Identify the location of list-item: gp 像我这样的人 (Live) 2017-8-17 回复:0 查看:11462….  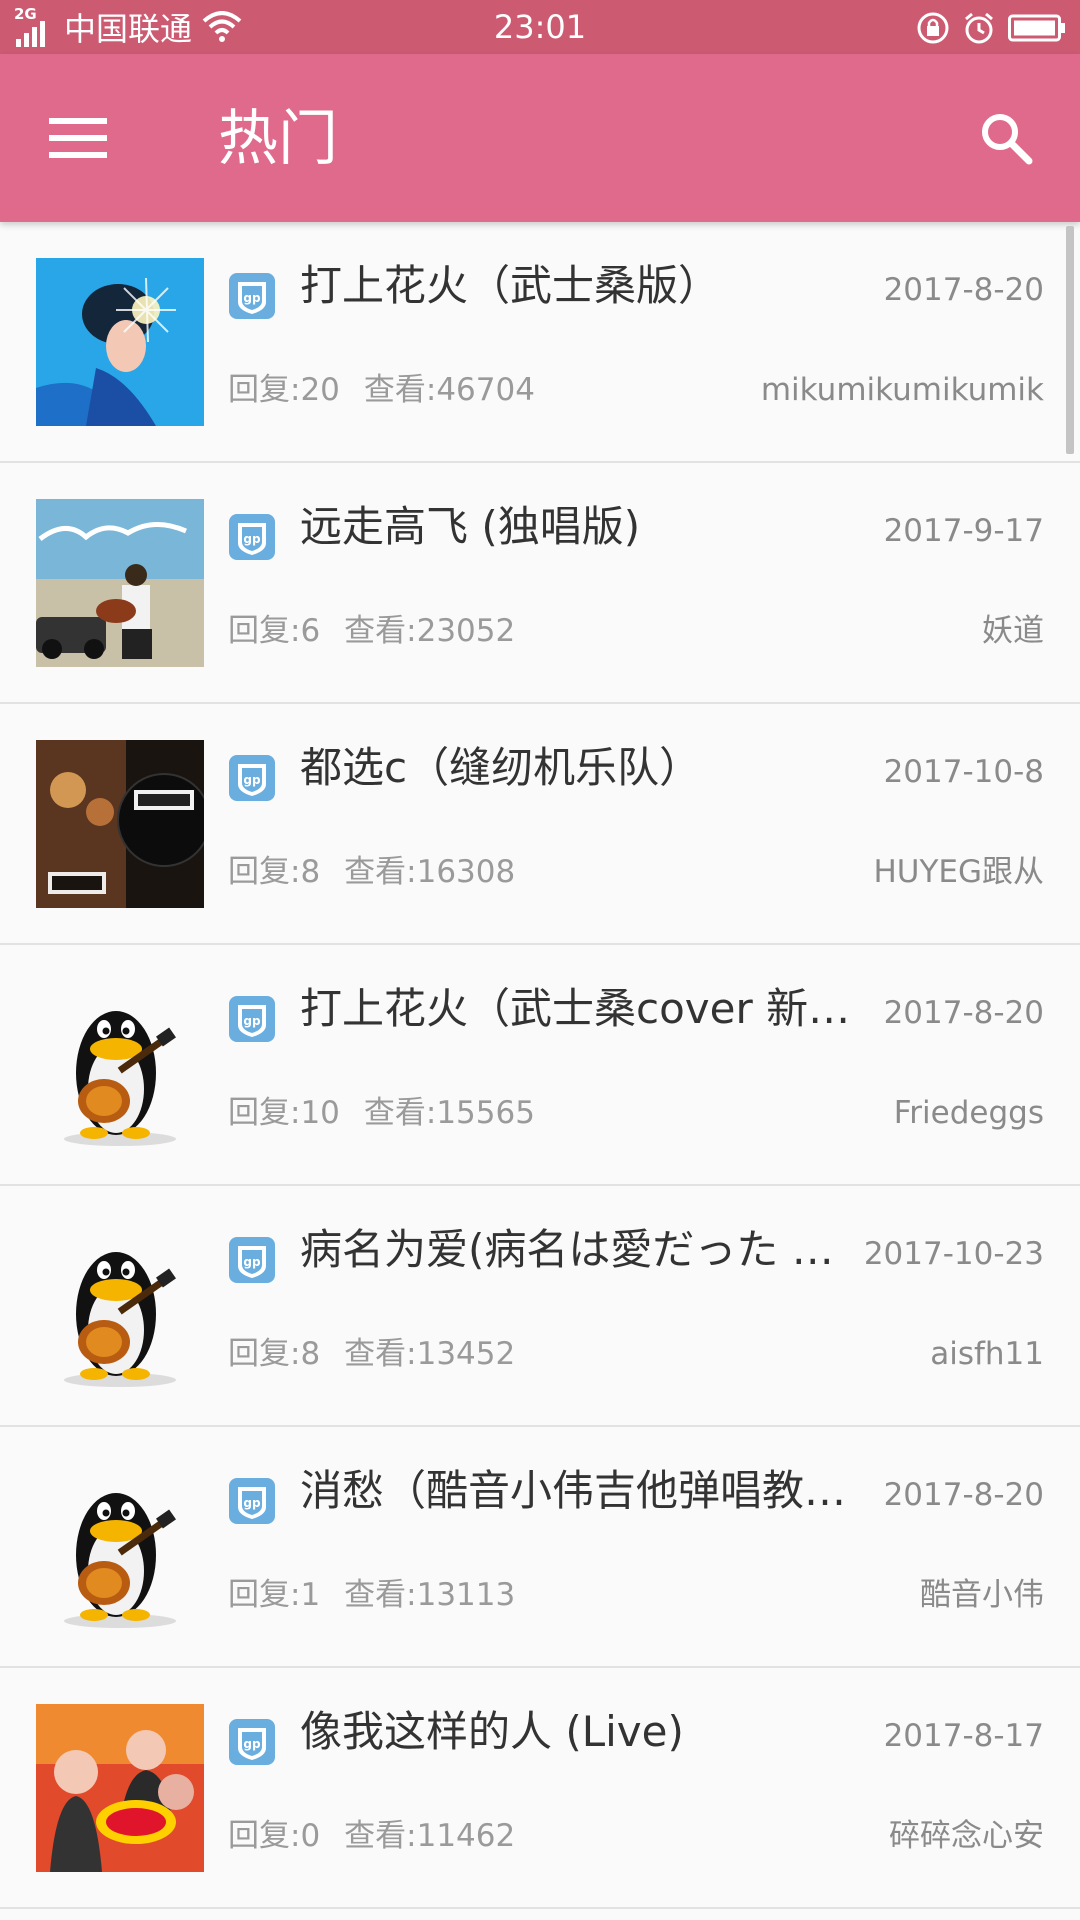
(540, 1788).